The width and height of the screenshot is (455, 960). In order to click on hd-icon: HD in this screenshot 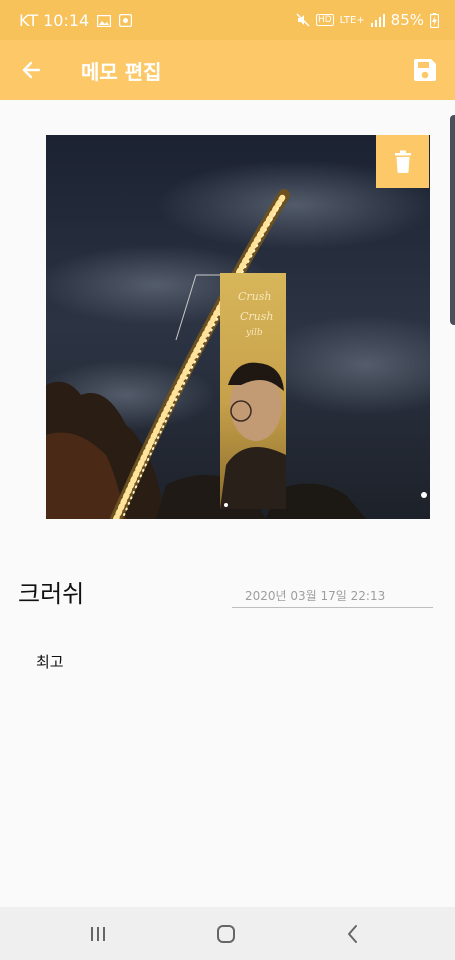, I will do `click(324, 20)`.